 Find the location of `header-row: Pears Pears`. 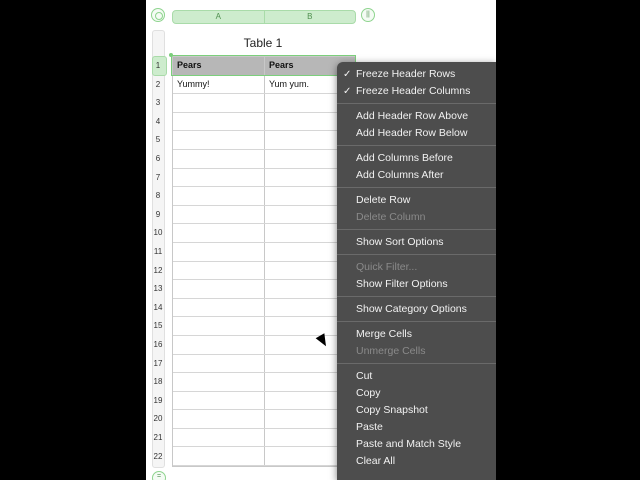

header-row: Pears Pears is located at coordinates (264, 66).